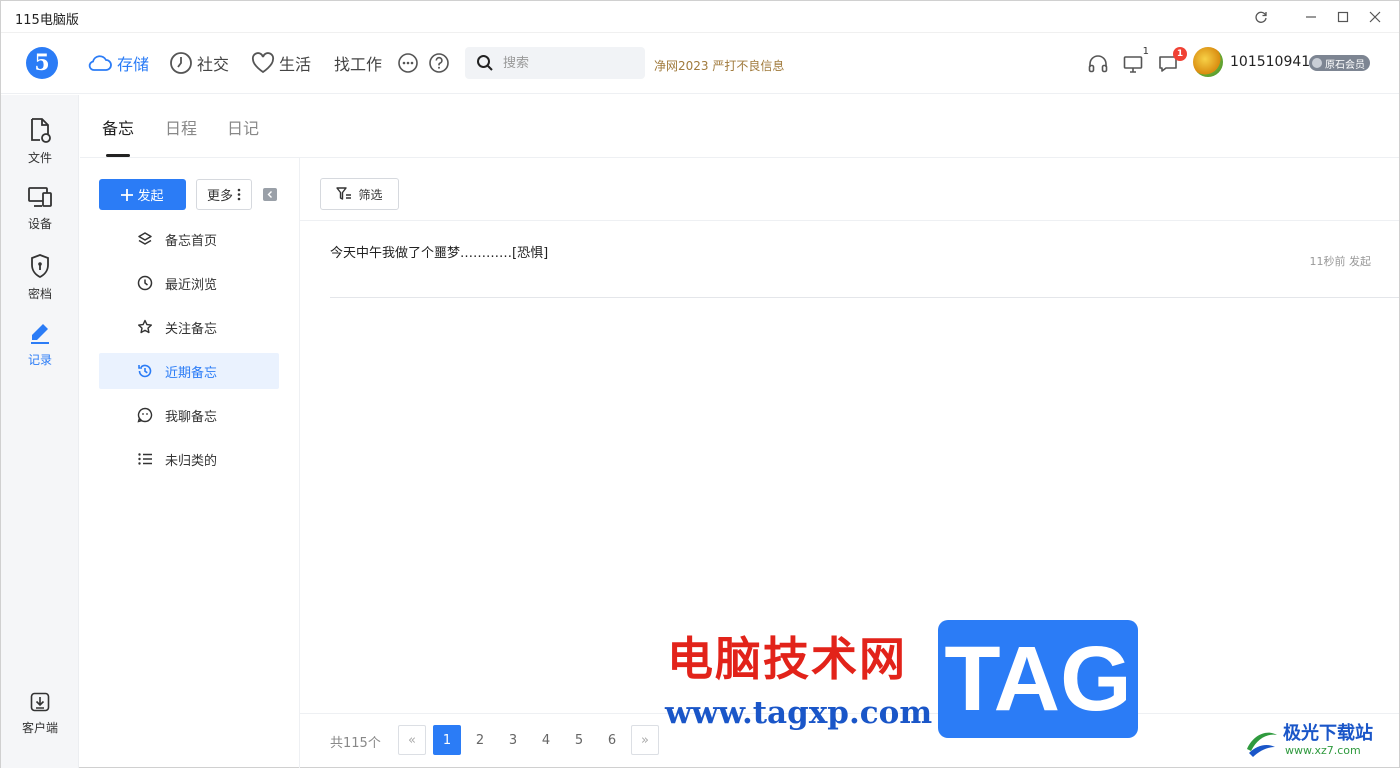 This screenshot has width=1400, height=768. Describe the element at coordinates (181, 63) in the screenshot. I see `clock-icon` at that location.